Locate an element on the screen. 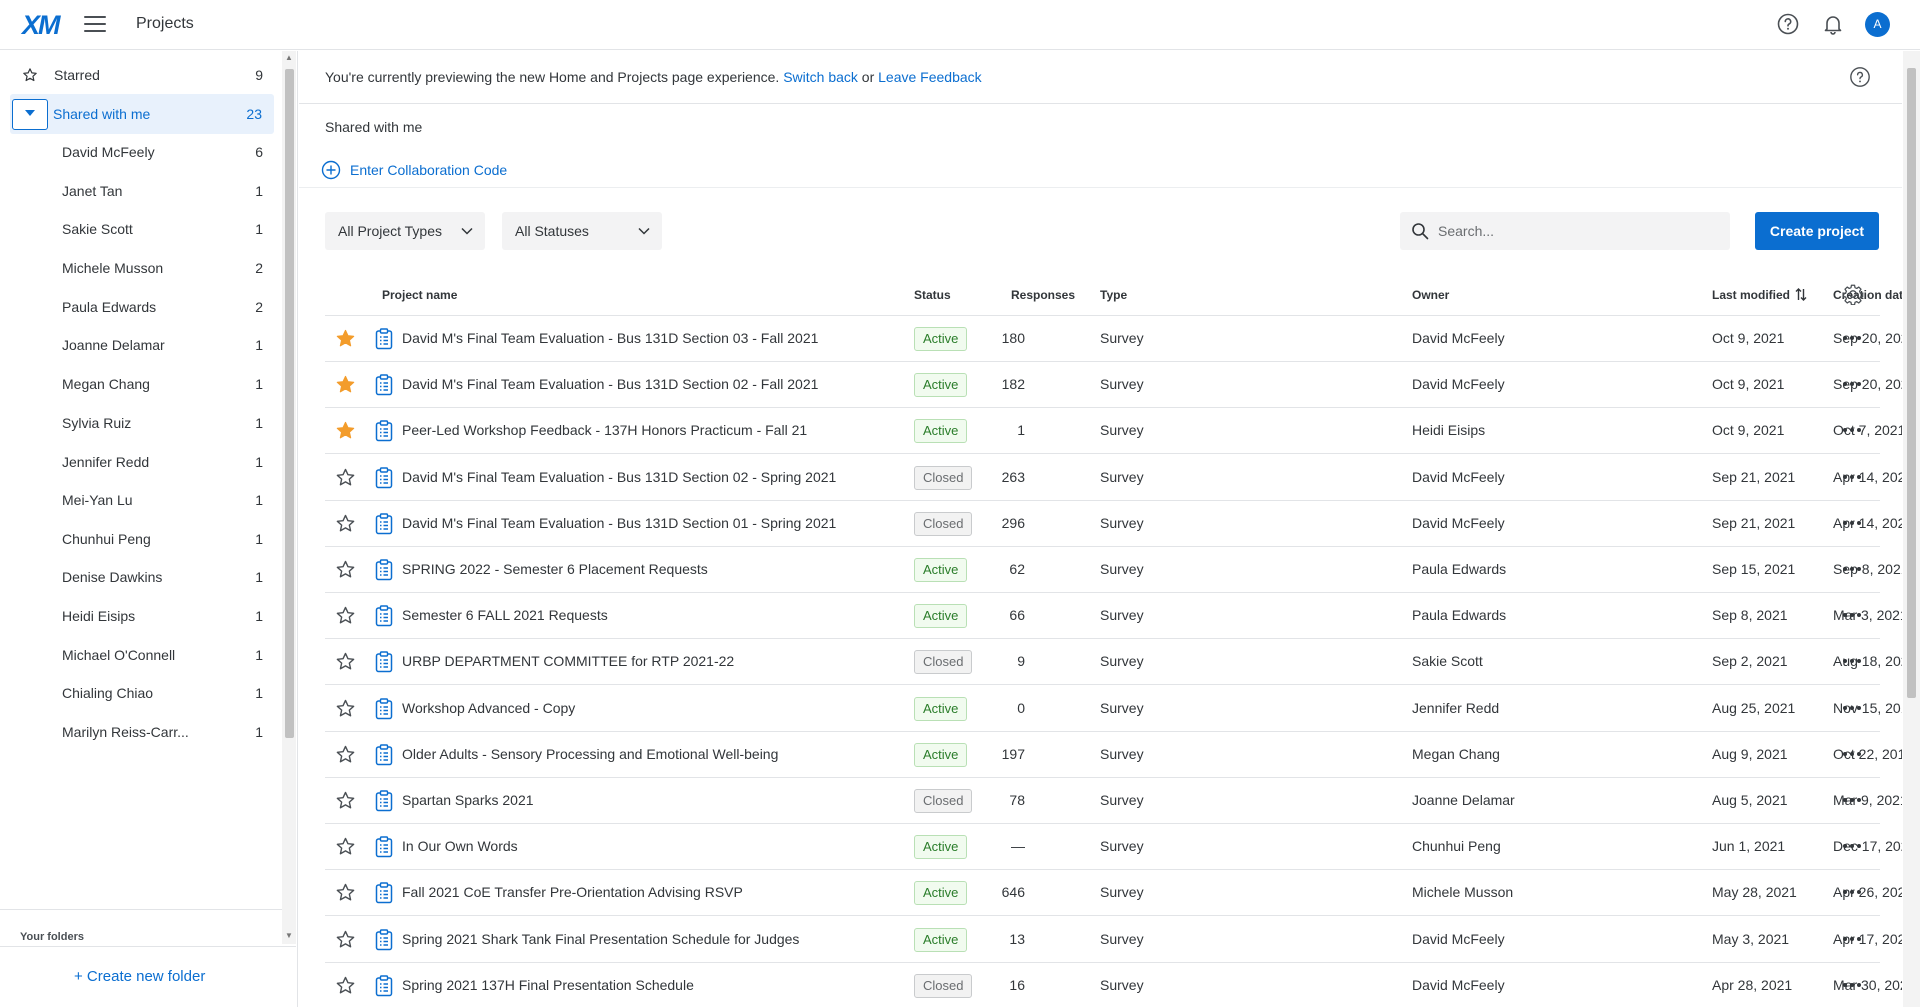 This screenshot has width=1920, height=1007. create-project-button: Create project is located at coordinates (1817, 231).